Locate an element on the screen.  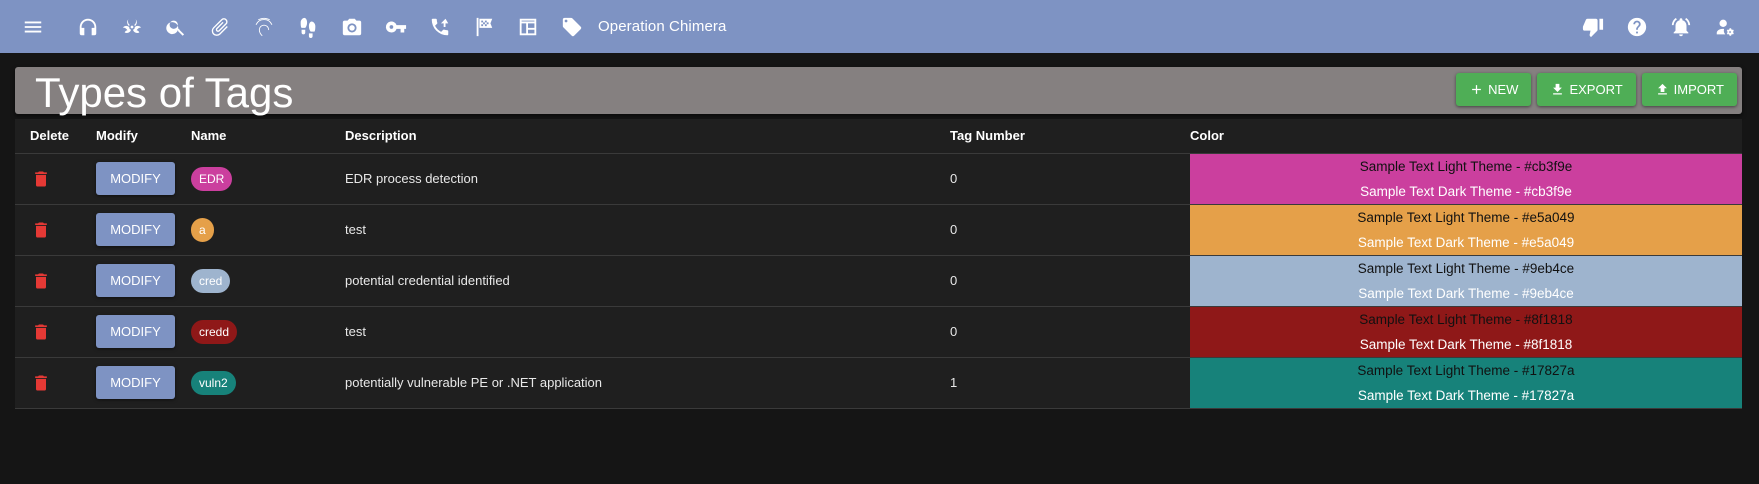
phone-callback-icon is located at coordinates (440, 26).